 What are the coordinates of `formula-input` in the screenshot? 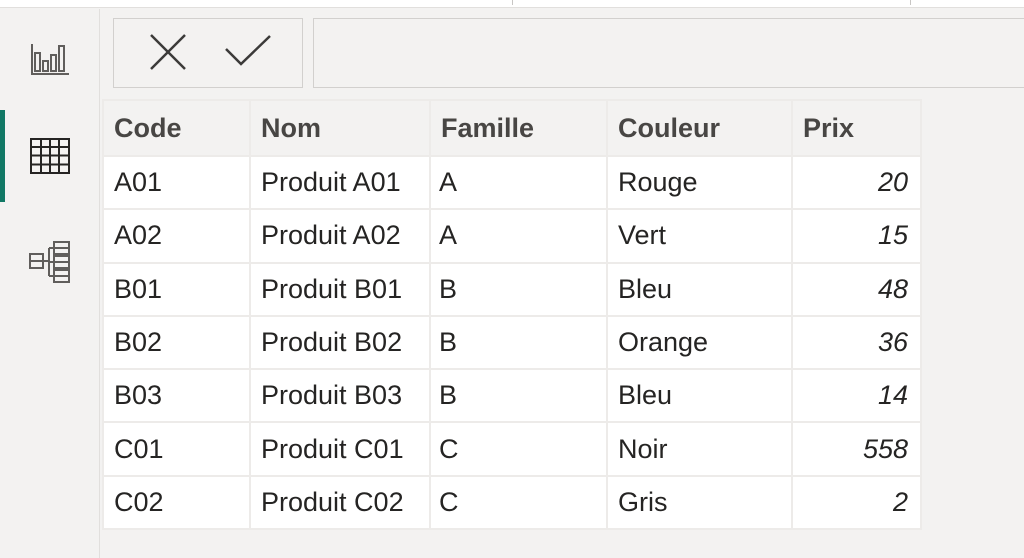 It's located at (668, 53).